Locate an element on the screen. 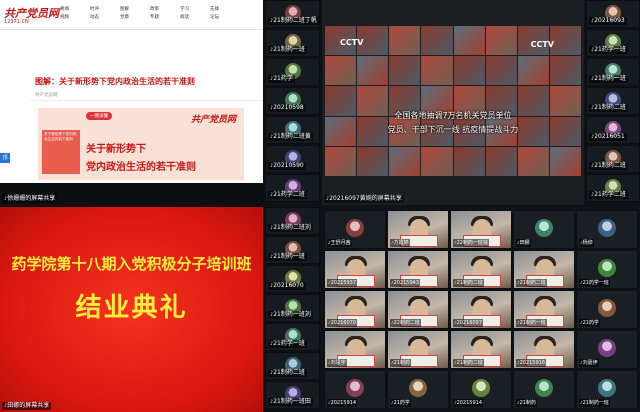 Image resolution: width=640 pixels, height=412 pixels. participant-name: 21制药二班刘 is located at coordinates (290, 228).